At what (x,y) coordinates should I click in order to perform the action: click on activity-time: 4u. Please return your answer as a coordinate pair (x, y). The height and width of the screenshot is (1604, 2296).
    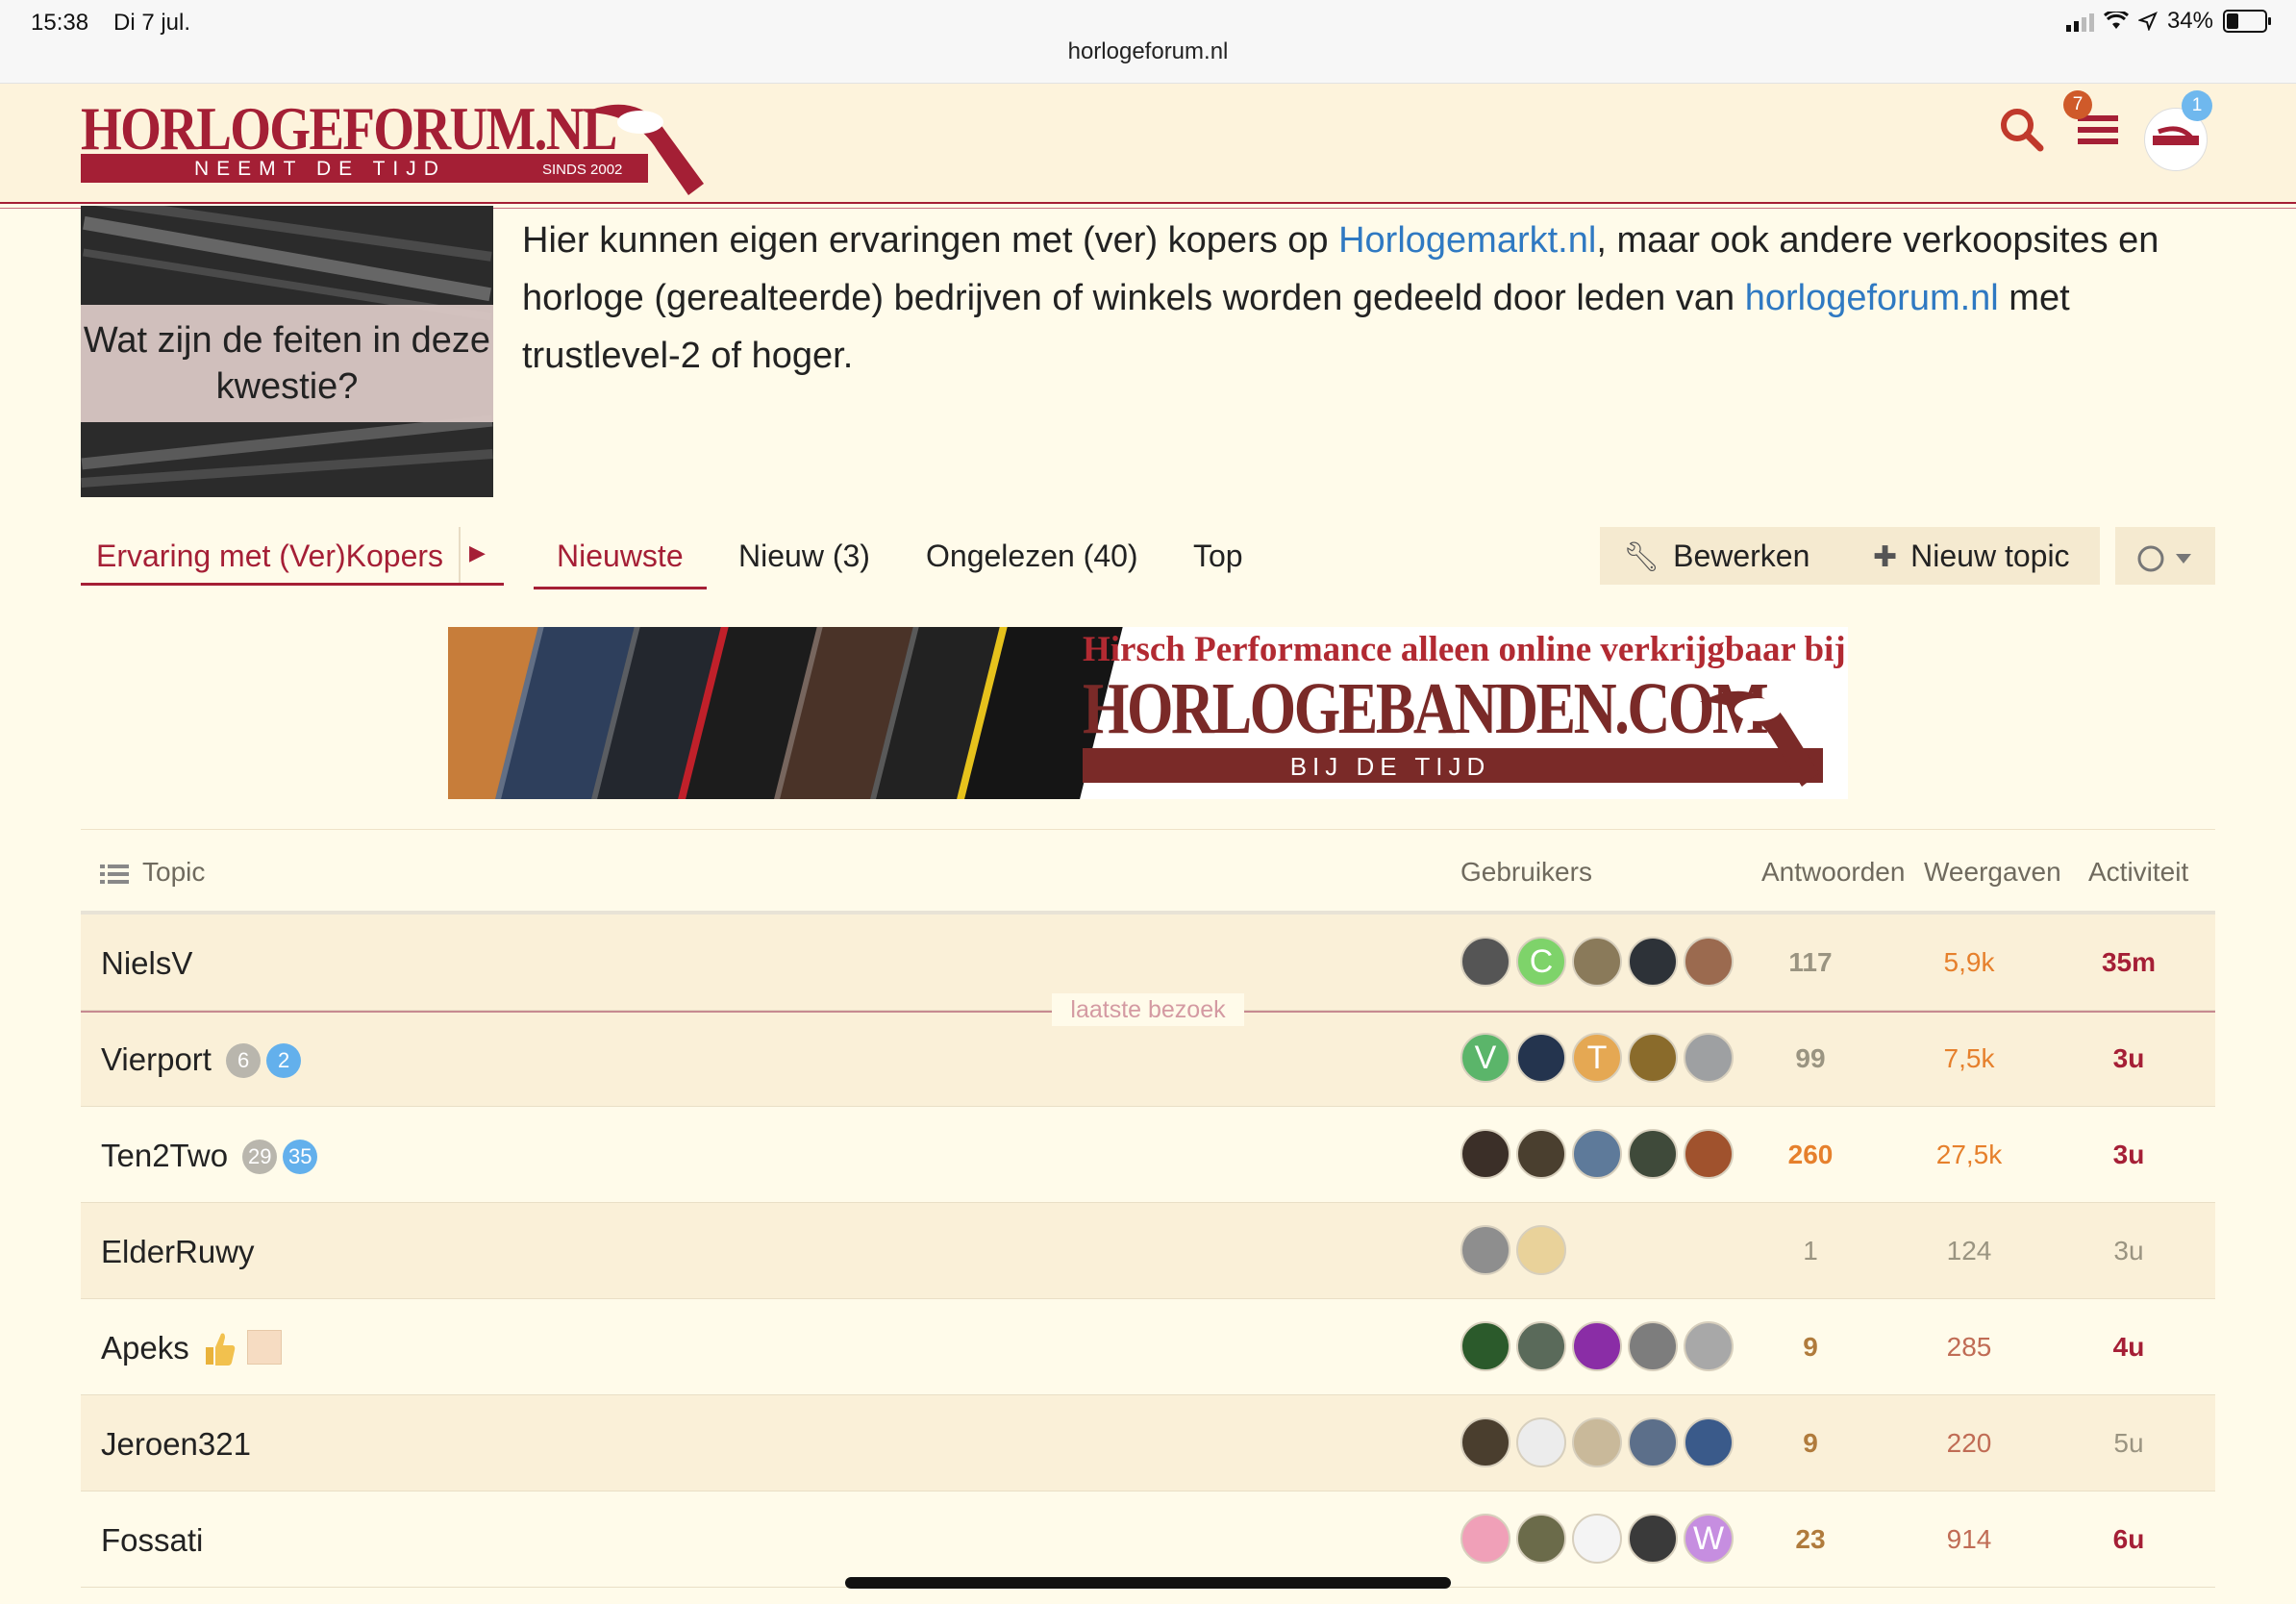
    Looking at the image, I should click on (2129, 1347).